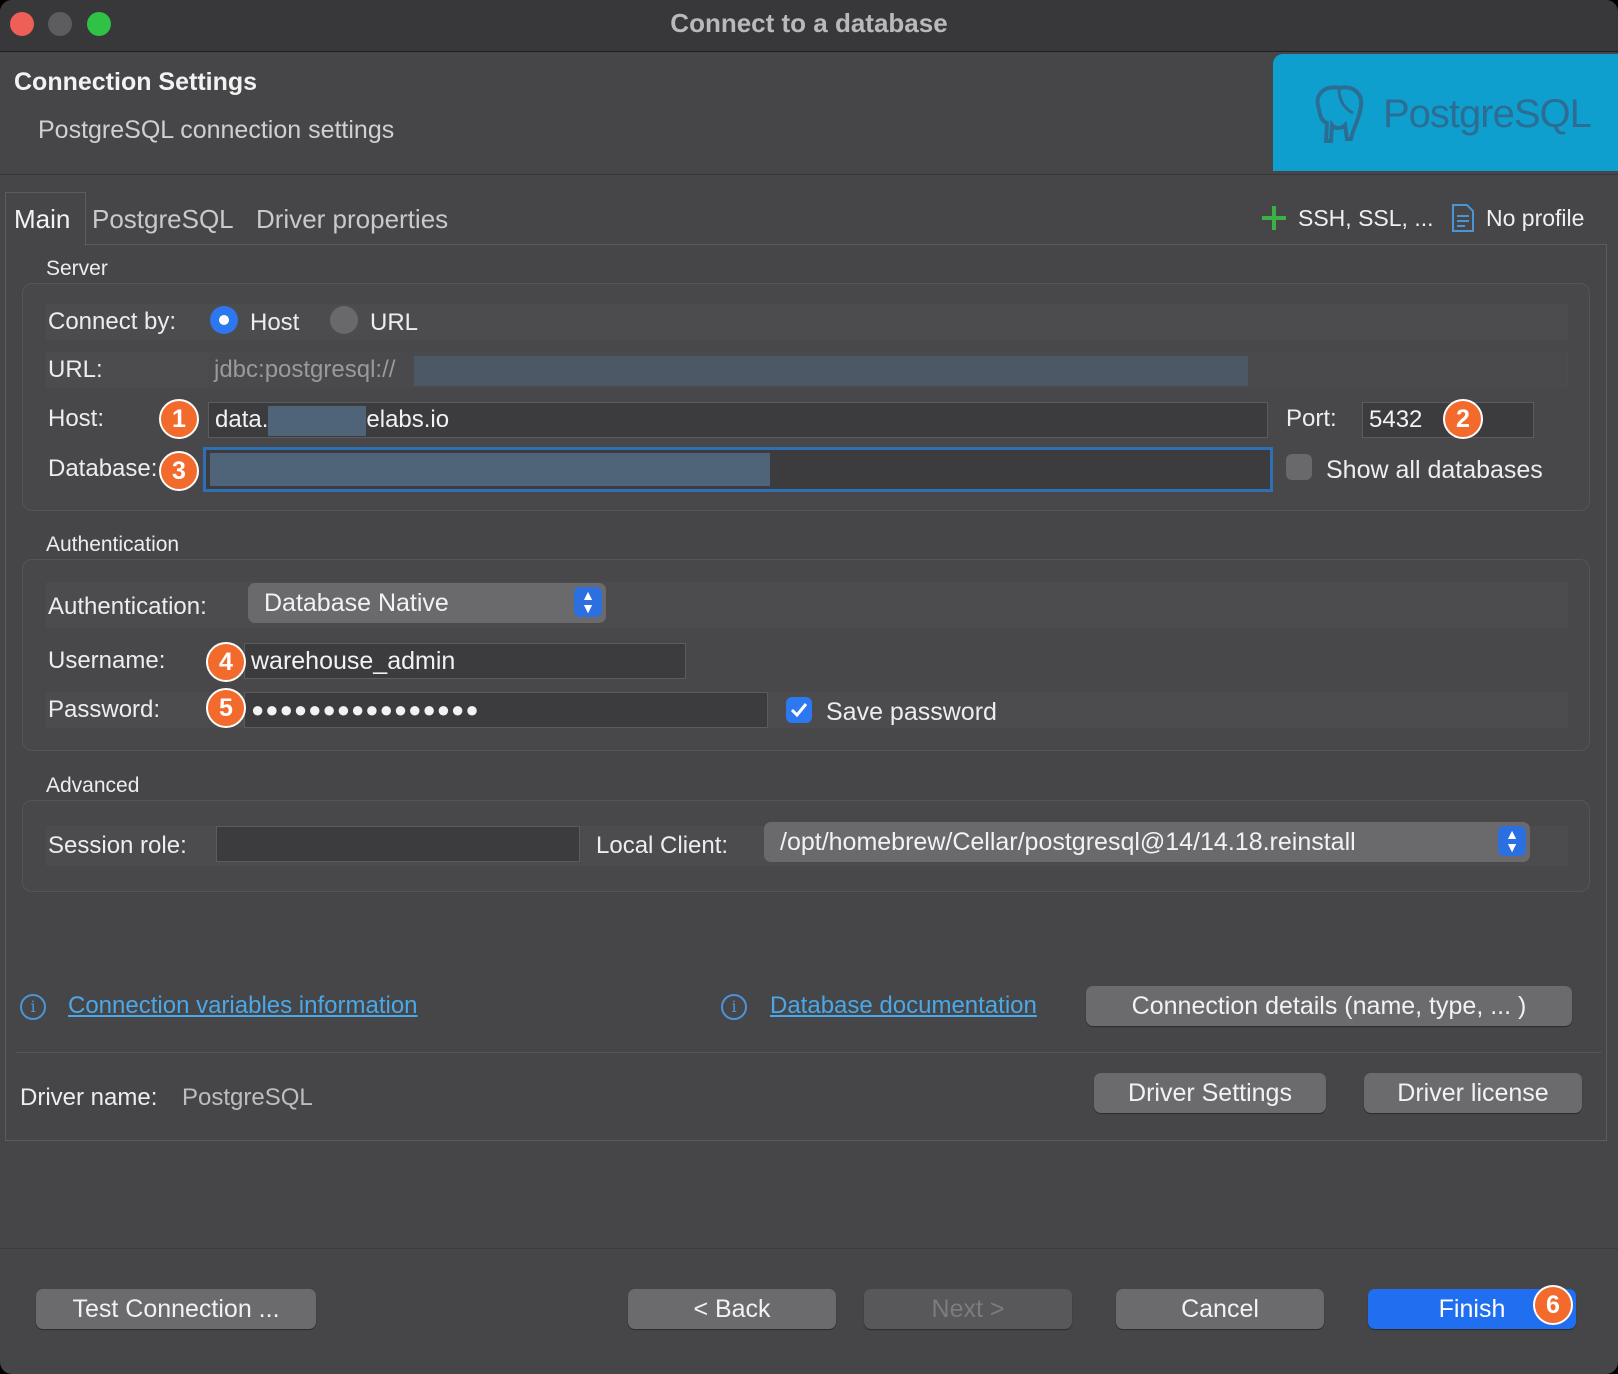 Image resolution: width=1618 pixels, height=1374 pixels. Describe the element at coordinates (107, 660) in the screenshot. I see `username-label: Username:` at that location.